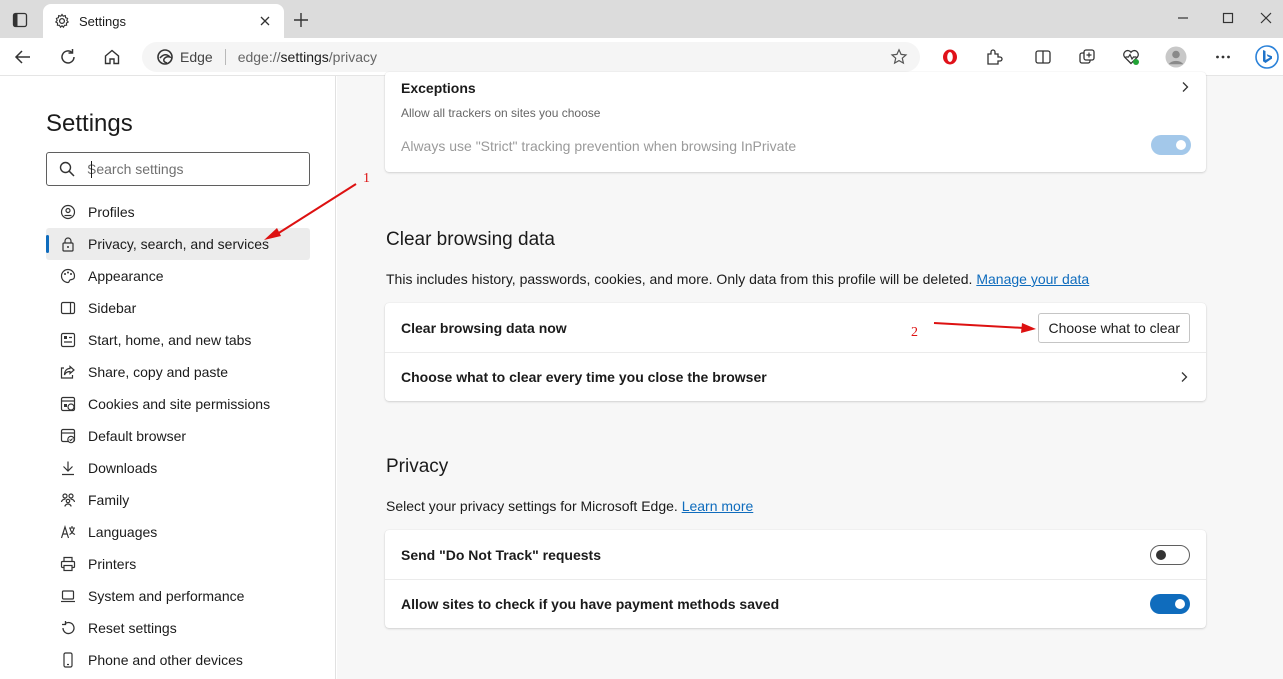  What do you see at coordinates (899, 57) in the screenshot?
I see `favorite-star-icon` at bounding box center [899, 57].